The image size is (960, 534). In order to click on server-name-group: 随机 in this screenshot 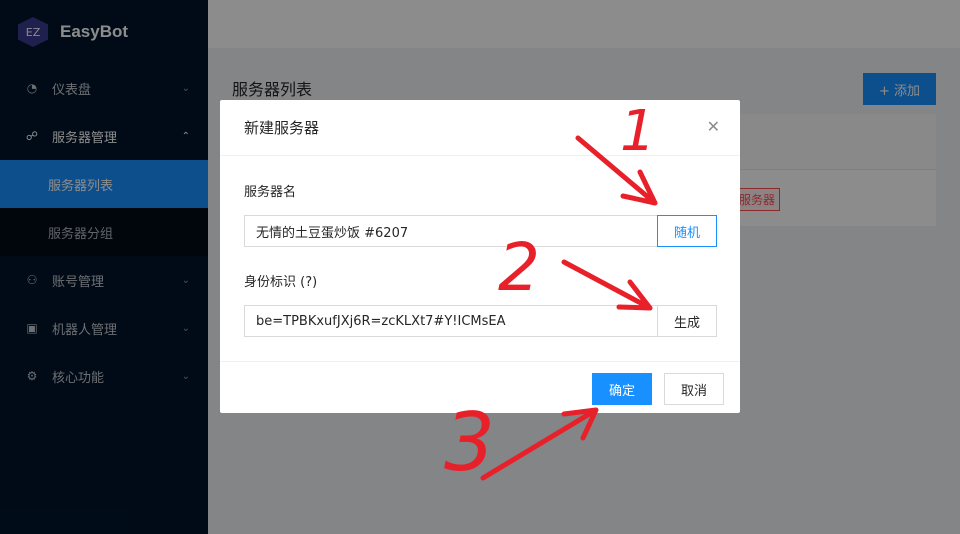, I will do `click(480, 231)`.